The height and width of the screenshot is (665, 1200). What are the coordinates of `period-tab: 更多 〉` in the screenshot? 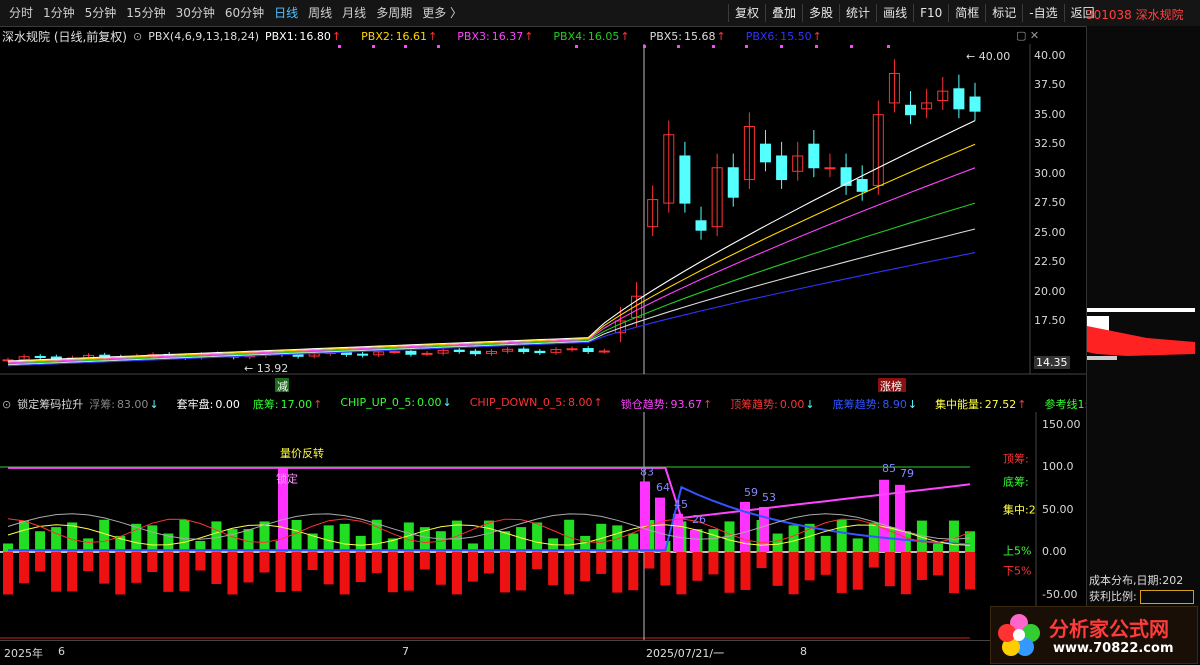 It's located at (442, 13).